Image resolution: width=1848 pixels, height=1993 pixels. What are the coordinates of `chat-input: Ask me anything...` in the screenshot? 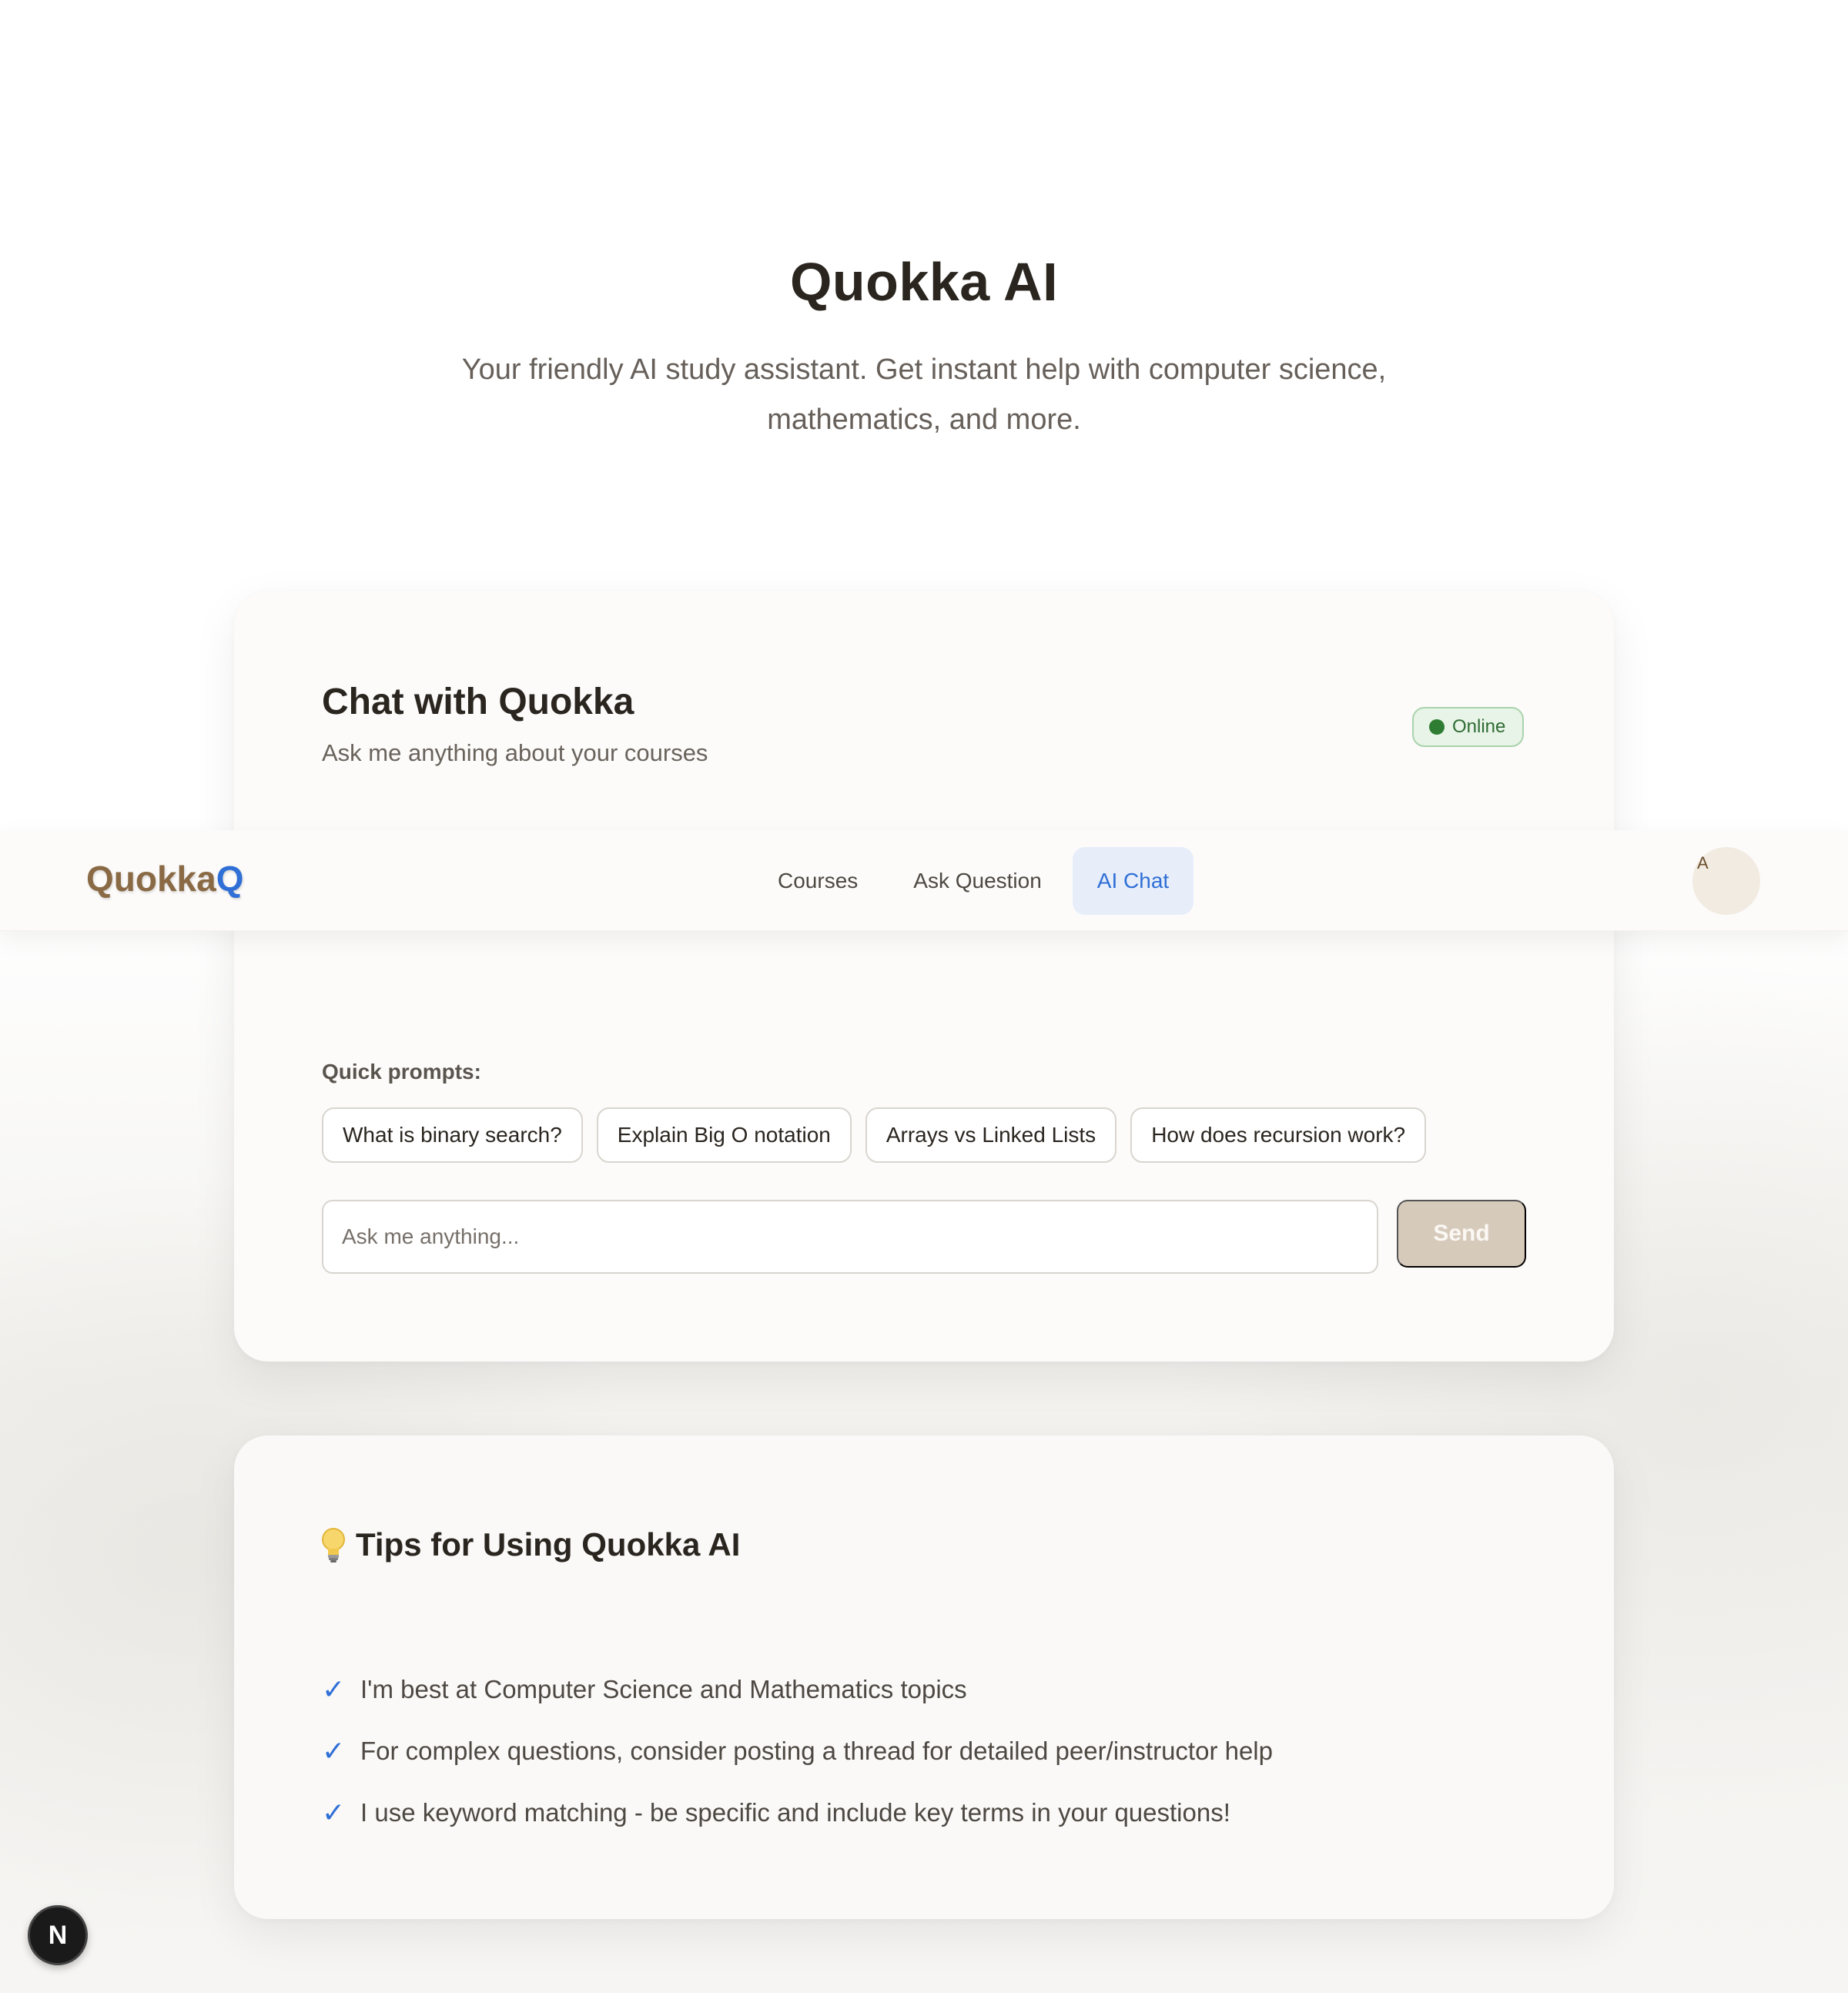 It's located at (850, 1237).